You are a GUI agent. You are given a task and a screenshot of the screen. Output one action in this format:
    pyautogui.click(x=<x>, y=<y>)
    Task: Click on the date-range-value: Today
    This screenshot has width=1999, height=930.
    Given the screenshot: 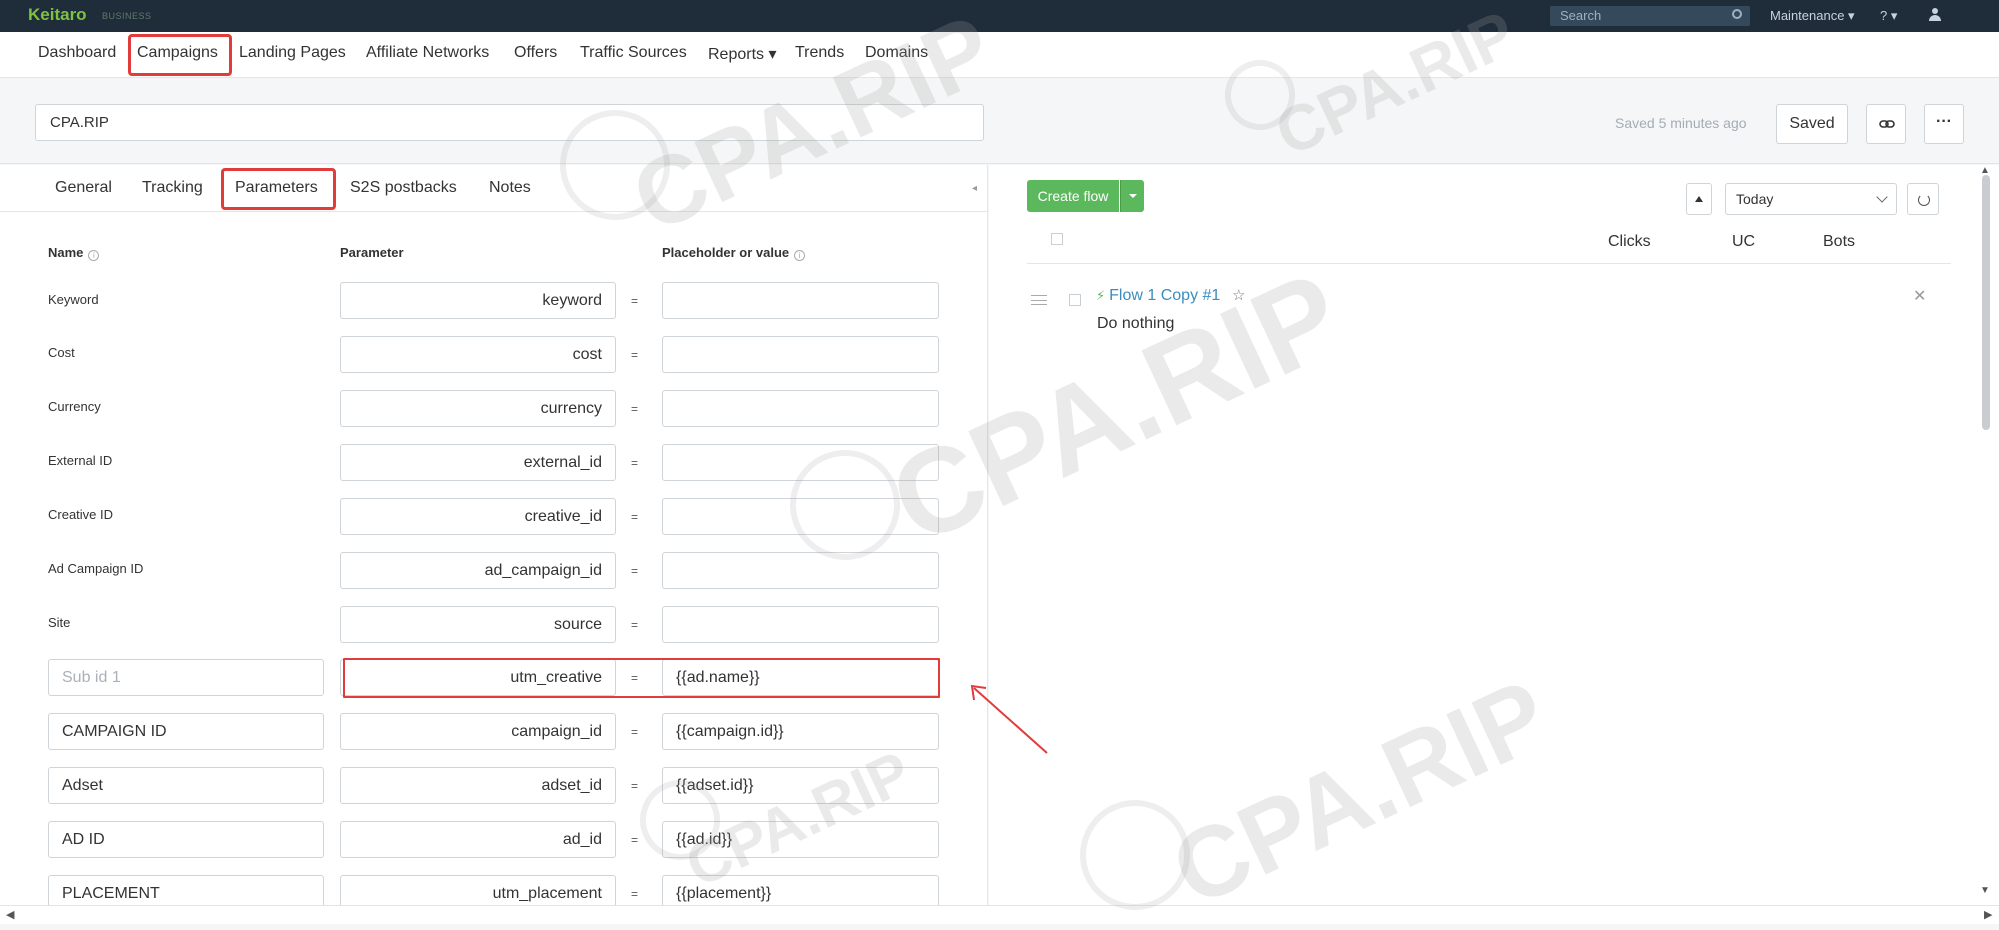 What is the action you would take?
    pyautogui.click(x=1755, y=199)
    